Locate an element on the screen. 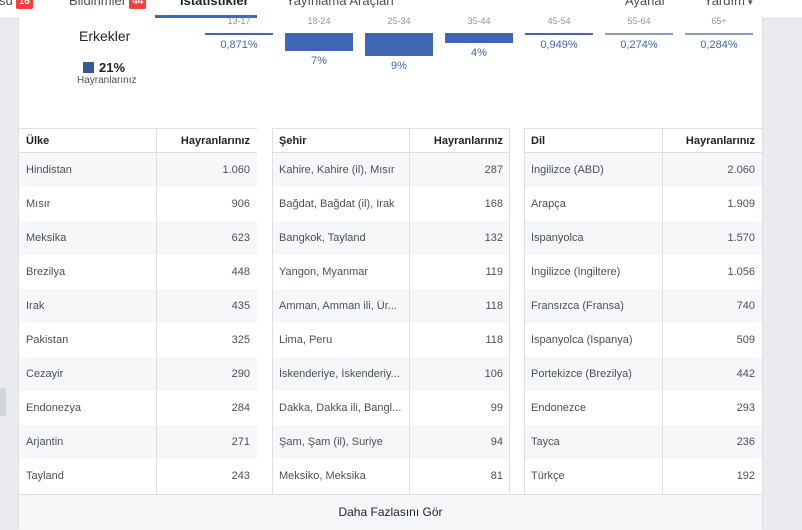  age-percent-label: 0,871% is located at coordinates (239, 45).